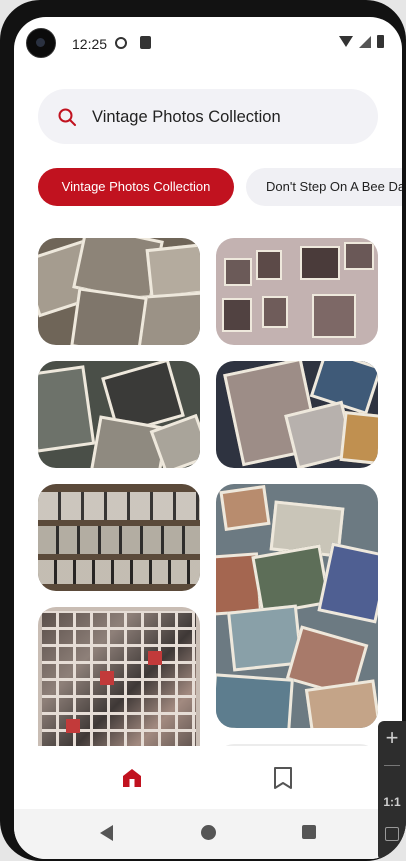  I want to click on chip-dont-step-on-a-bee: Don't Step On A Bee Day, so click(324, 187).